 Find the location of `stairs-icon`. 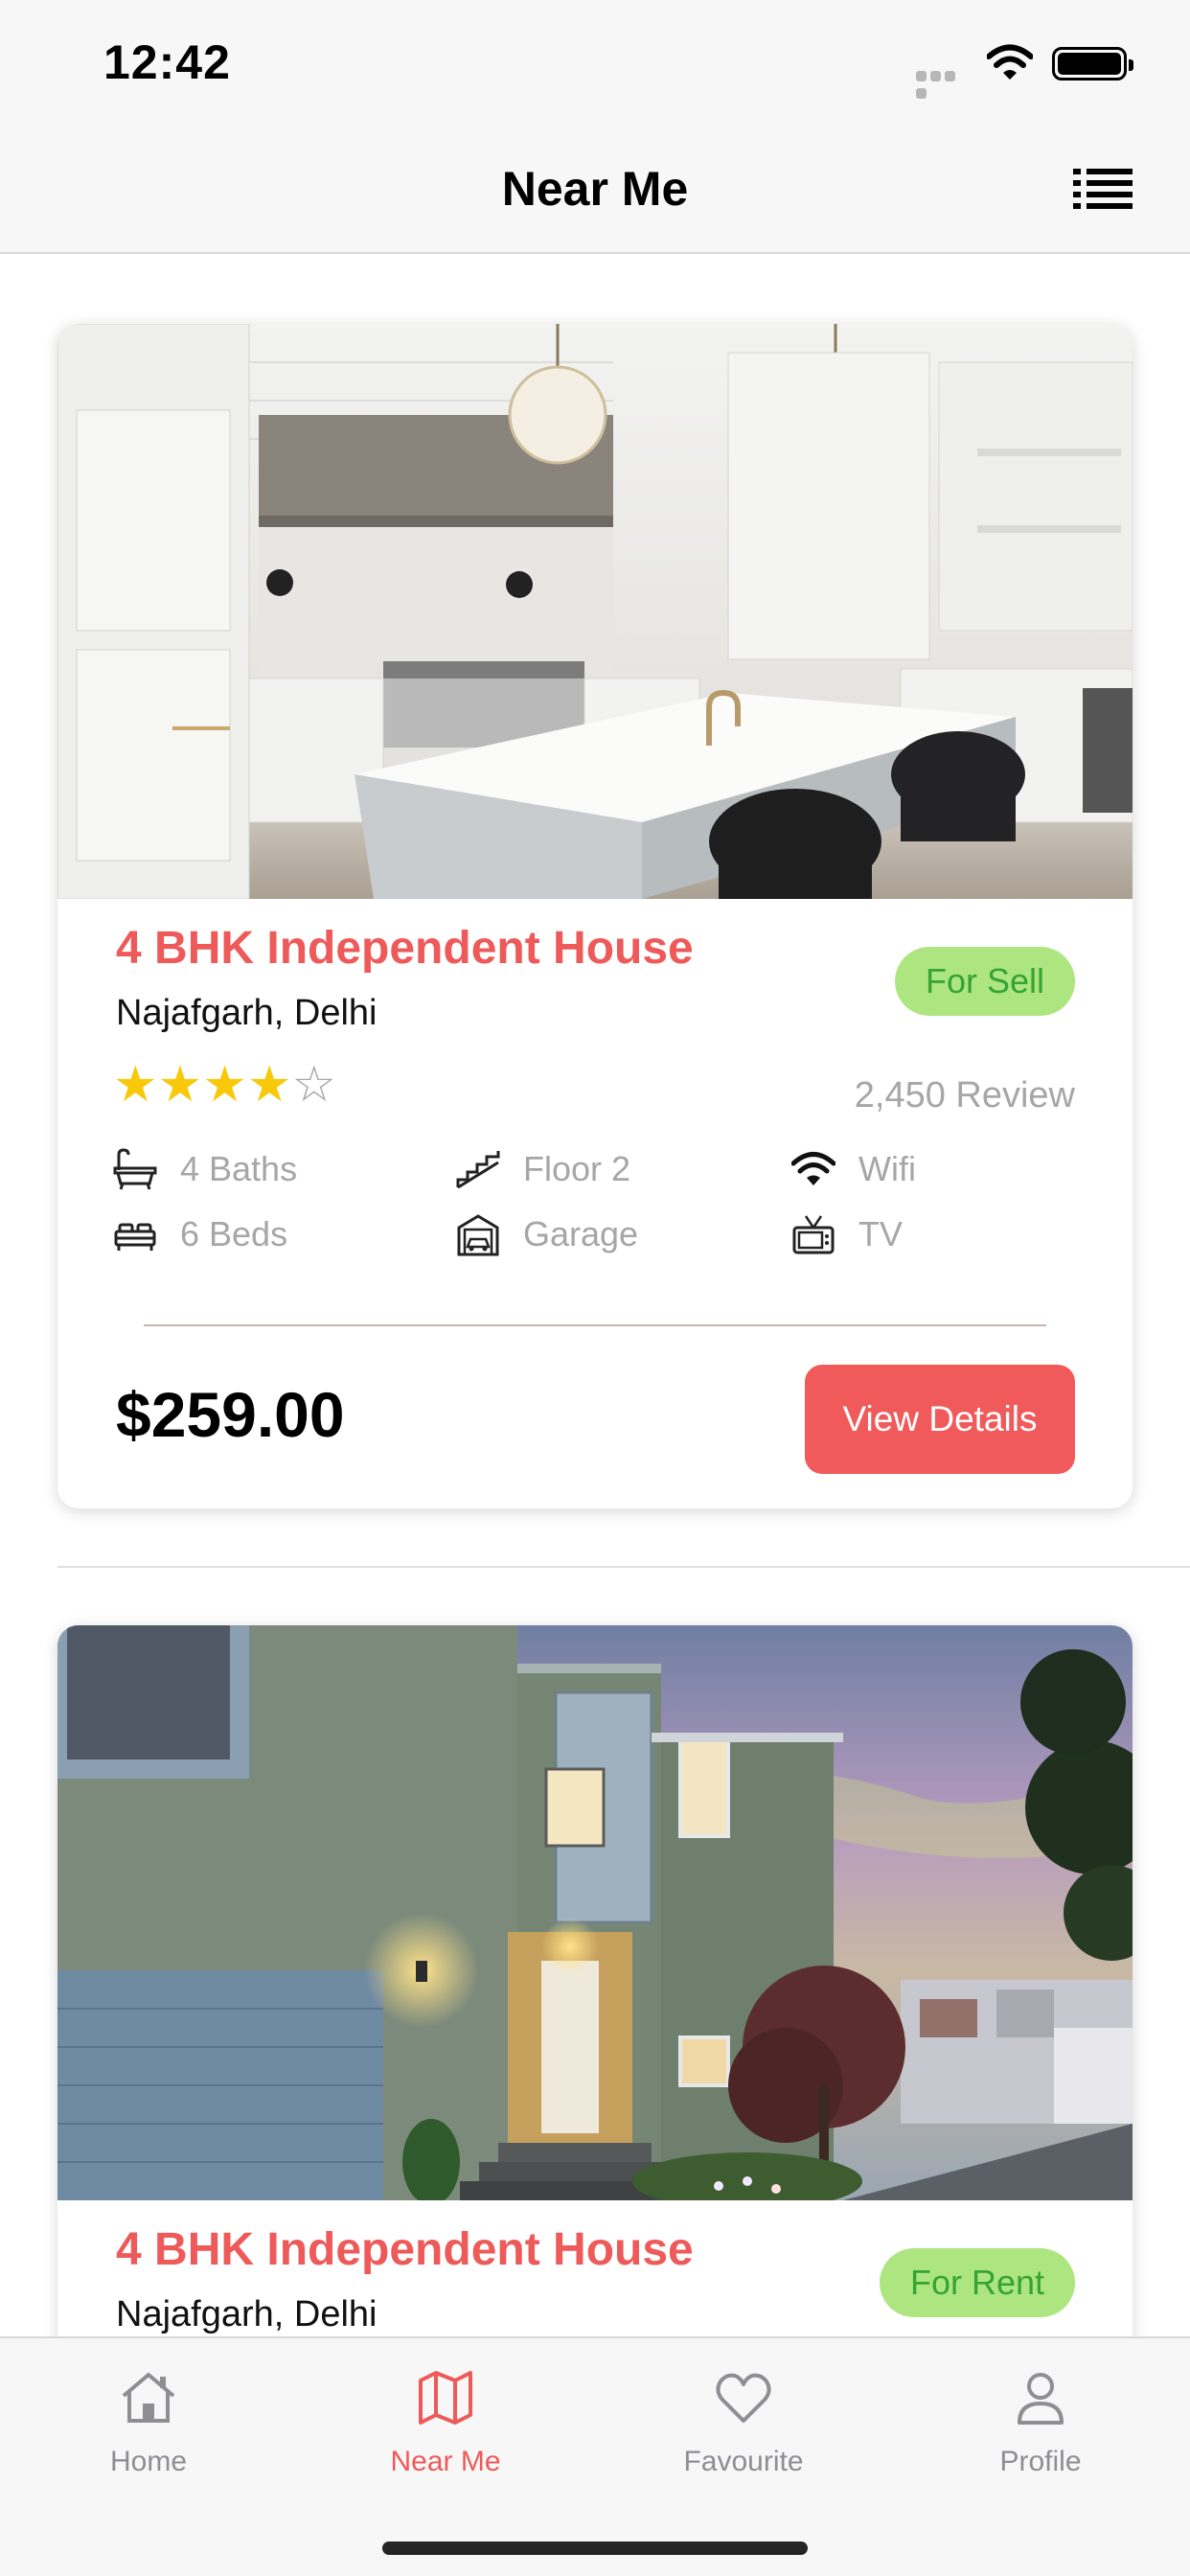

stairs-icon is located at coordinates (478, 1170).